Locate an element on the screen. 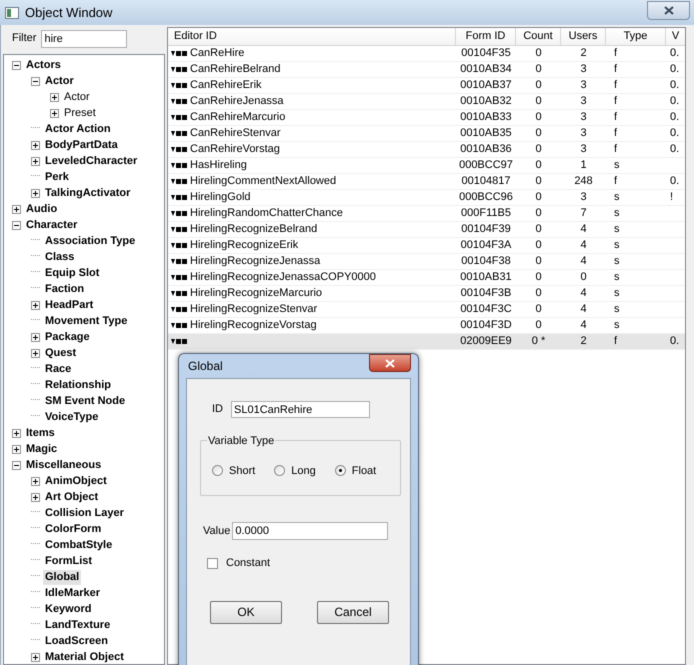  table-row: CanReHire 00104F35 0 2 f 0. is located at coordinates (426, 54).